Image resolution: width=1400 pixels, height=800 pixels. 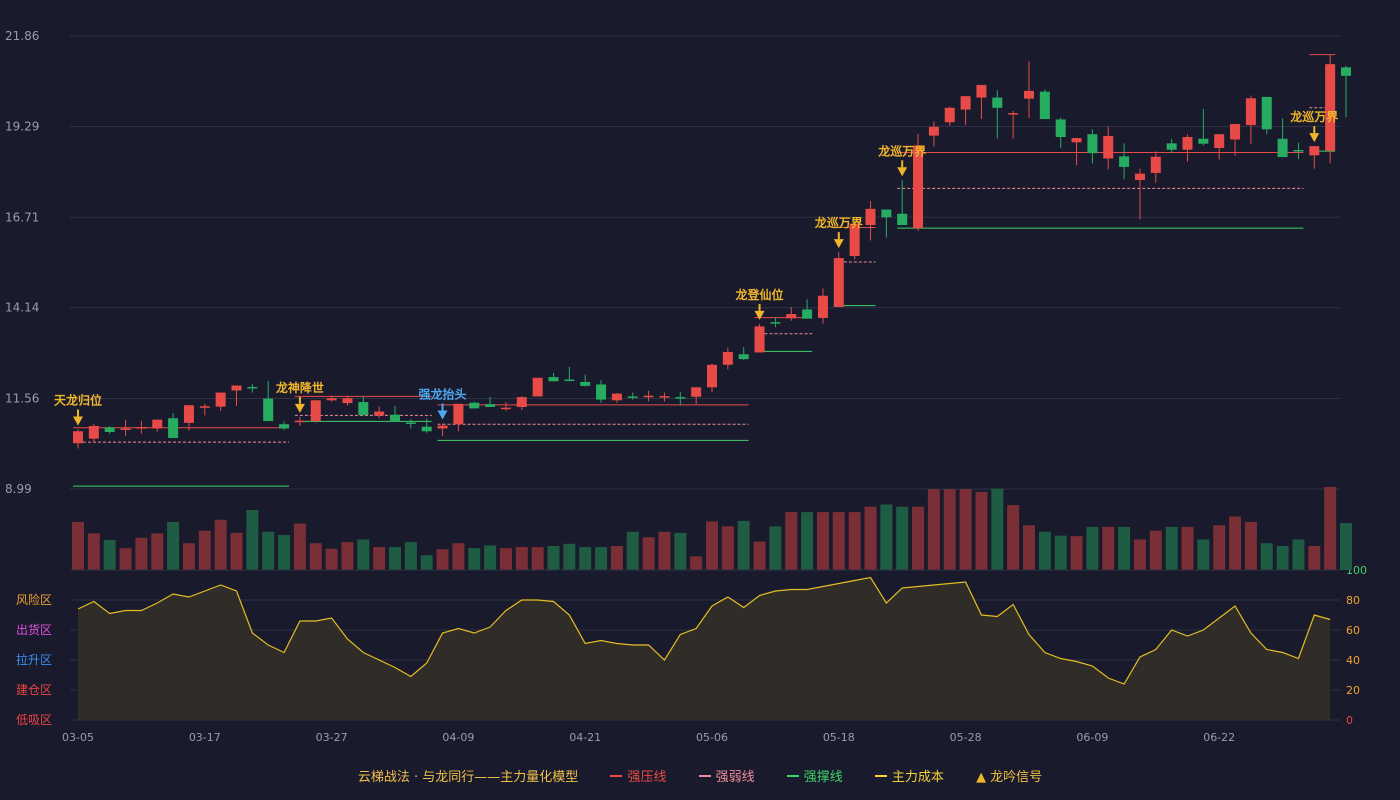 What do you see at coordinates (1353, 690) in the screenshot?
I see `osc-tick-label: 20` at bounding box center [1353, 690].